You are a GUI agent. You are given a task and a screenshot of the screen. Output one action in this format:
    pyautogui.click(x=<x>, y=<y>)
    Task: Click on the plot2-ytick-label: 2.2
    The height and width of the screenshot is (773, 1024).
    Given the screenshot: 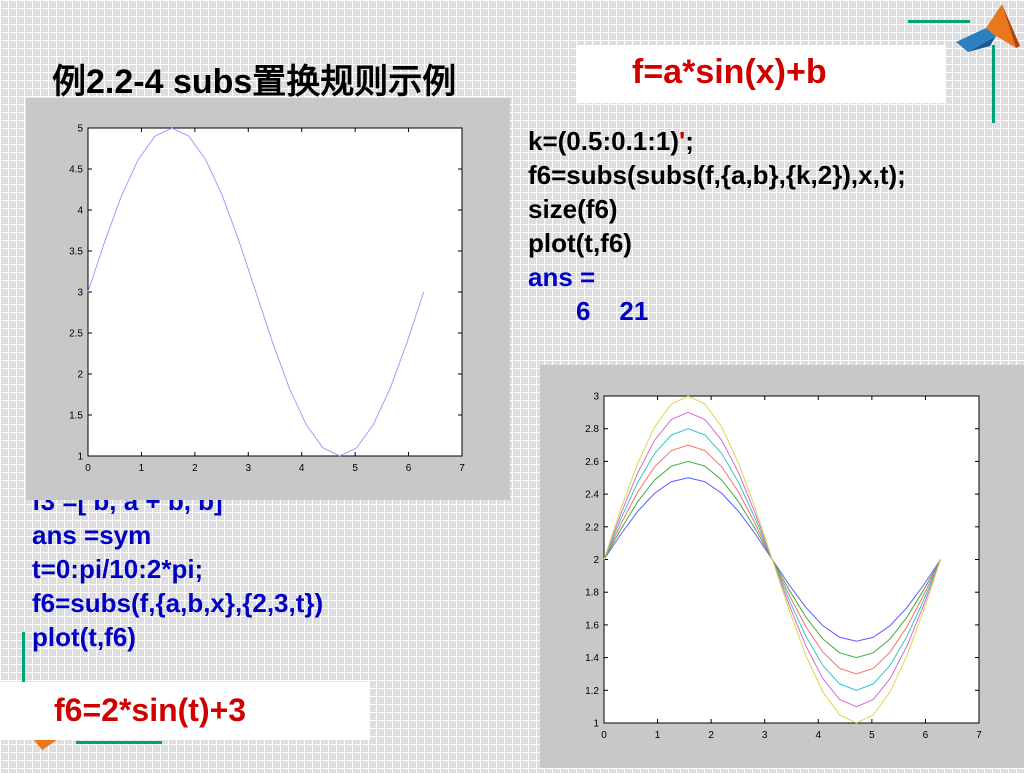 What is the action you would take?
    pyautogui.click(x=592, y=527)
    